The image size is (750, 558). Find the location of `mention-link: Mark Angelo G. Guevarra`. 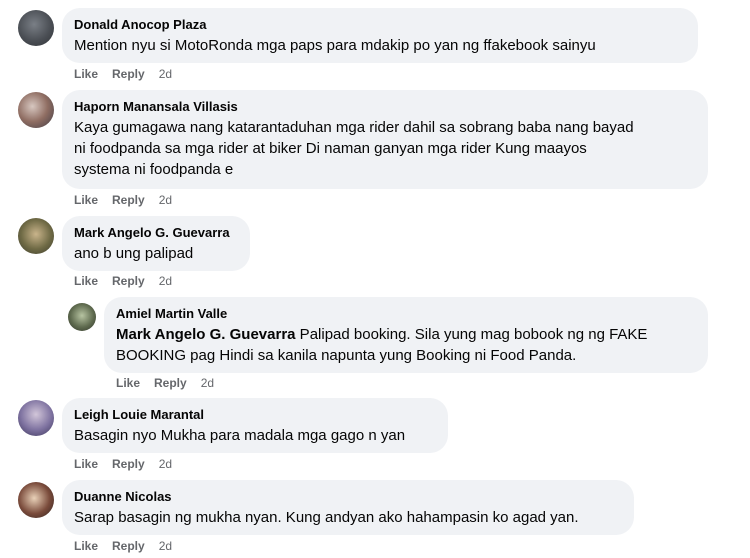

mention-link: Mark Angelo G. Guevarra is located at coordinates (206, 334).